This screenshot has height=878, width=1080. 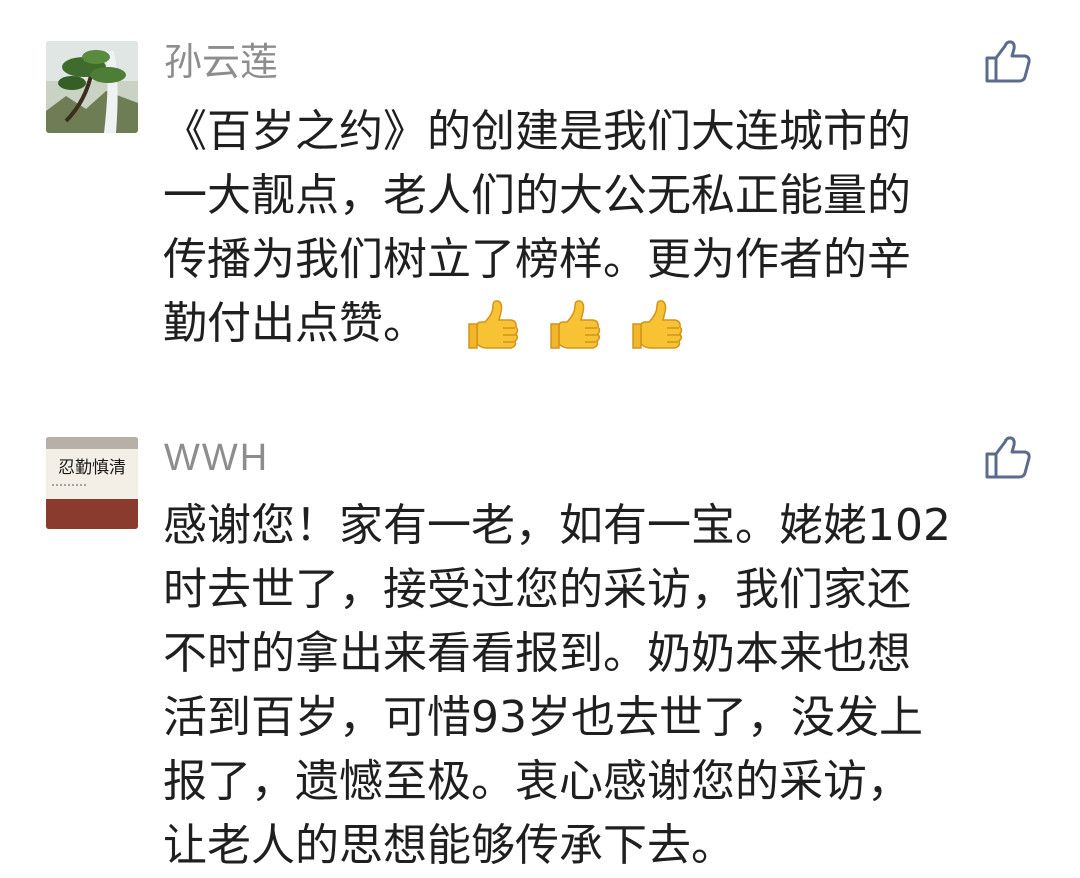 I want to click on comment-line: 时去世了，接受过您的采访，我们家还, so click(x=537, y=589).